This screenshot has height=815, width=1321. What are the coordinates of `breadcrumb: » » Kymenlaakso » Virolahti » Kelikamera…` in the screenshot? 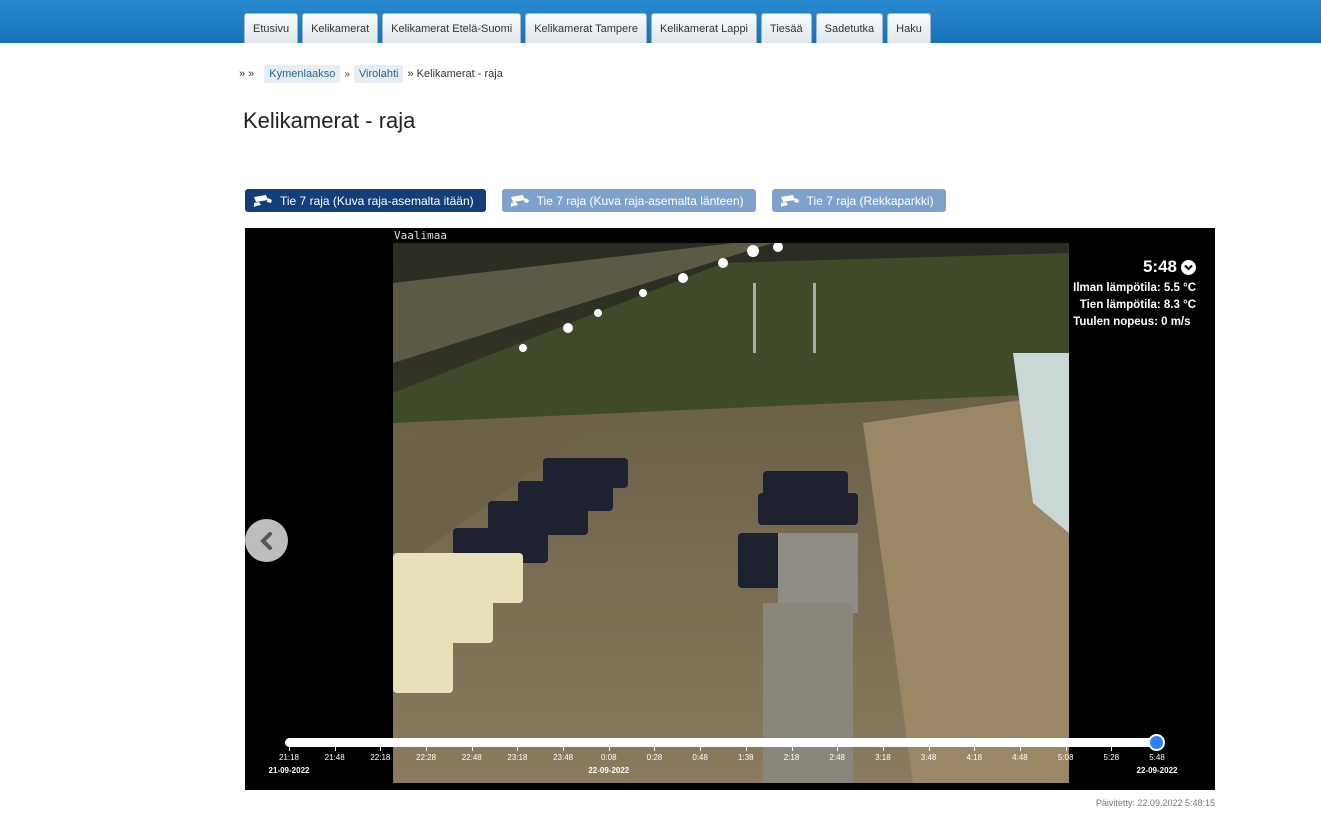 It's located at (371, 74).